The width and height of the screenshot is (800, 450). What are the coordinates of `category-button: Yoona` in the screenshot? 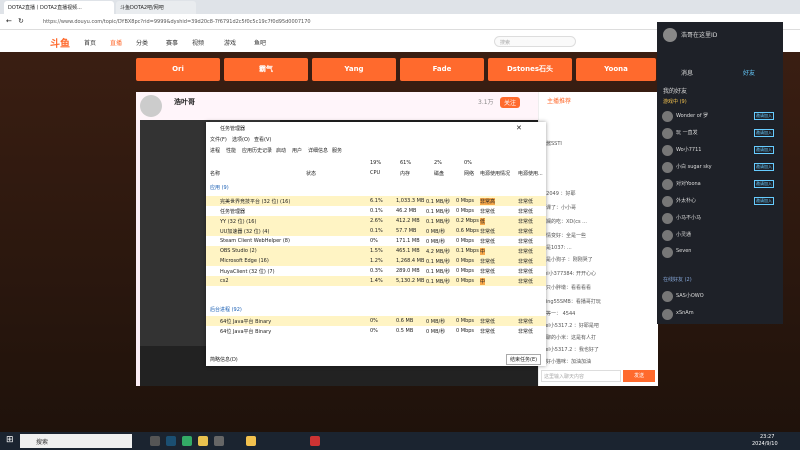 It's located at (616, 69).